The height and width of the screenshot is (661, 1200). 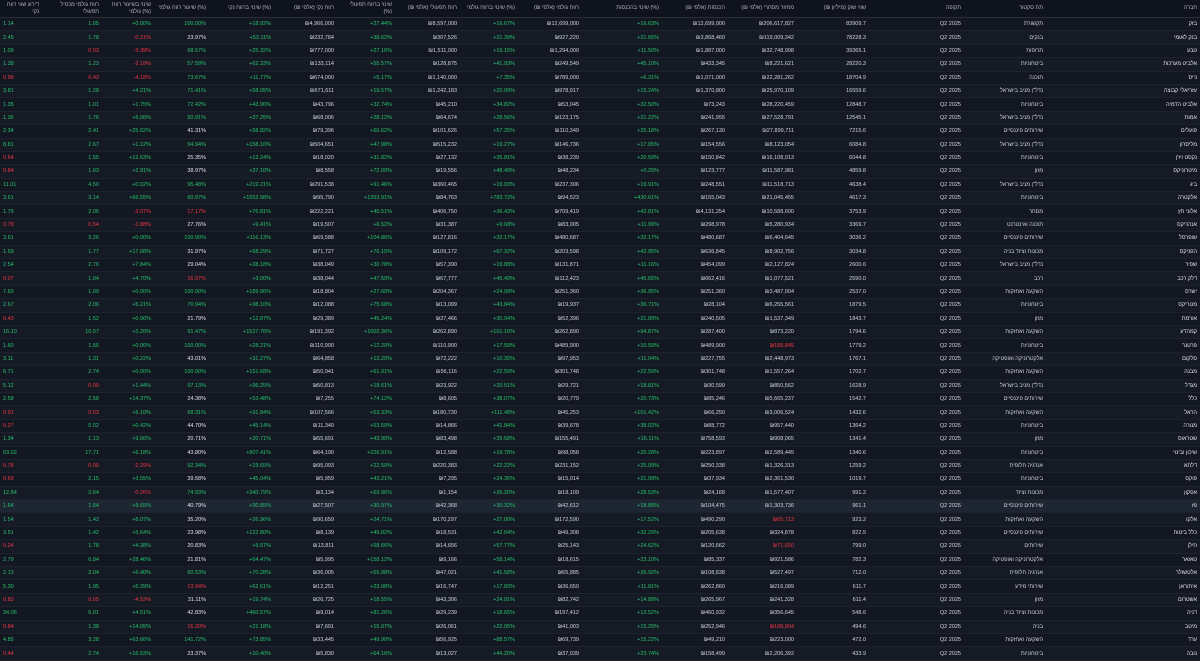 I want to click on cell-company: אלביט הדמיה, so click(x=1123, y=104).